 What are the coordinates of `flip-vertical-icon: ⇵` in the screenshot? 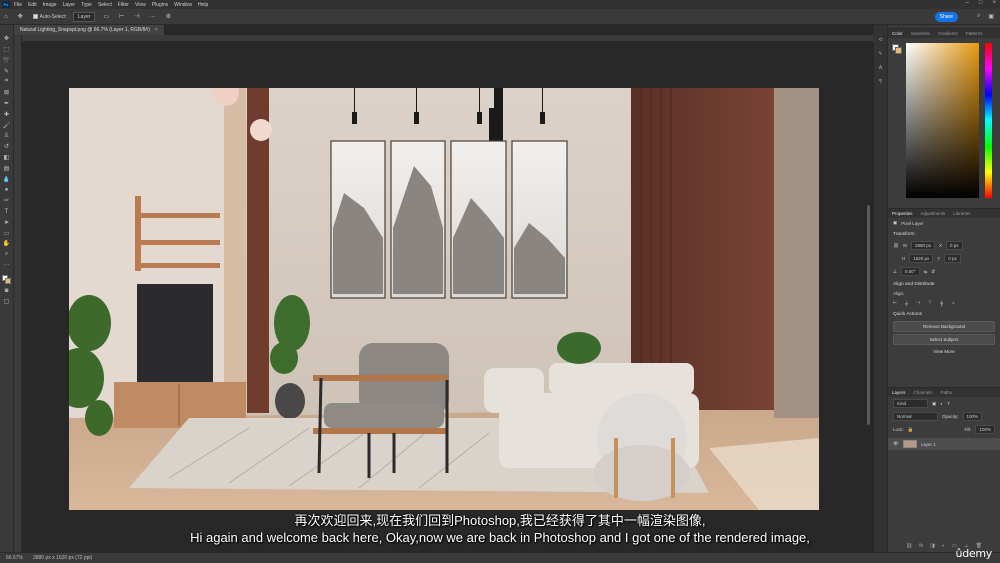 It's located at (933, 272).